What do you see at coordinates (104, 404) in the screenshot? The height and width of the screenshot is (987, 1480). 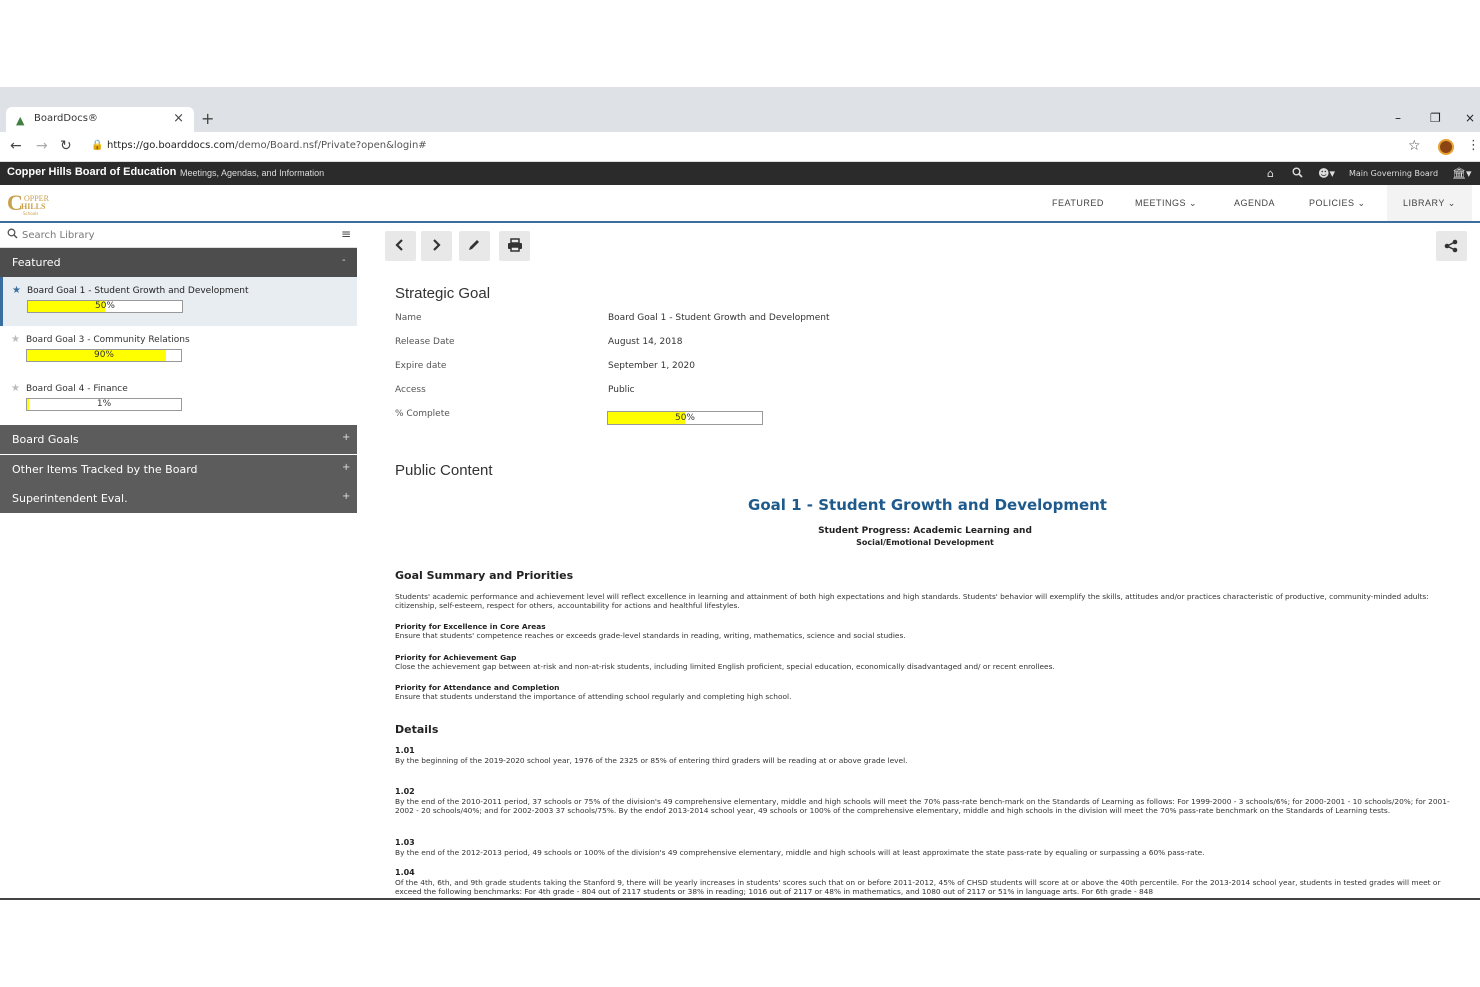 I see `goal-progress-bar: 1%` at bounding box center [104, 404].